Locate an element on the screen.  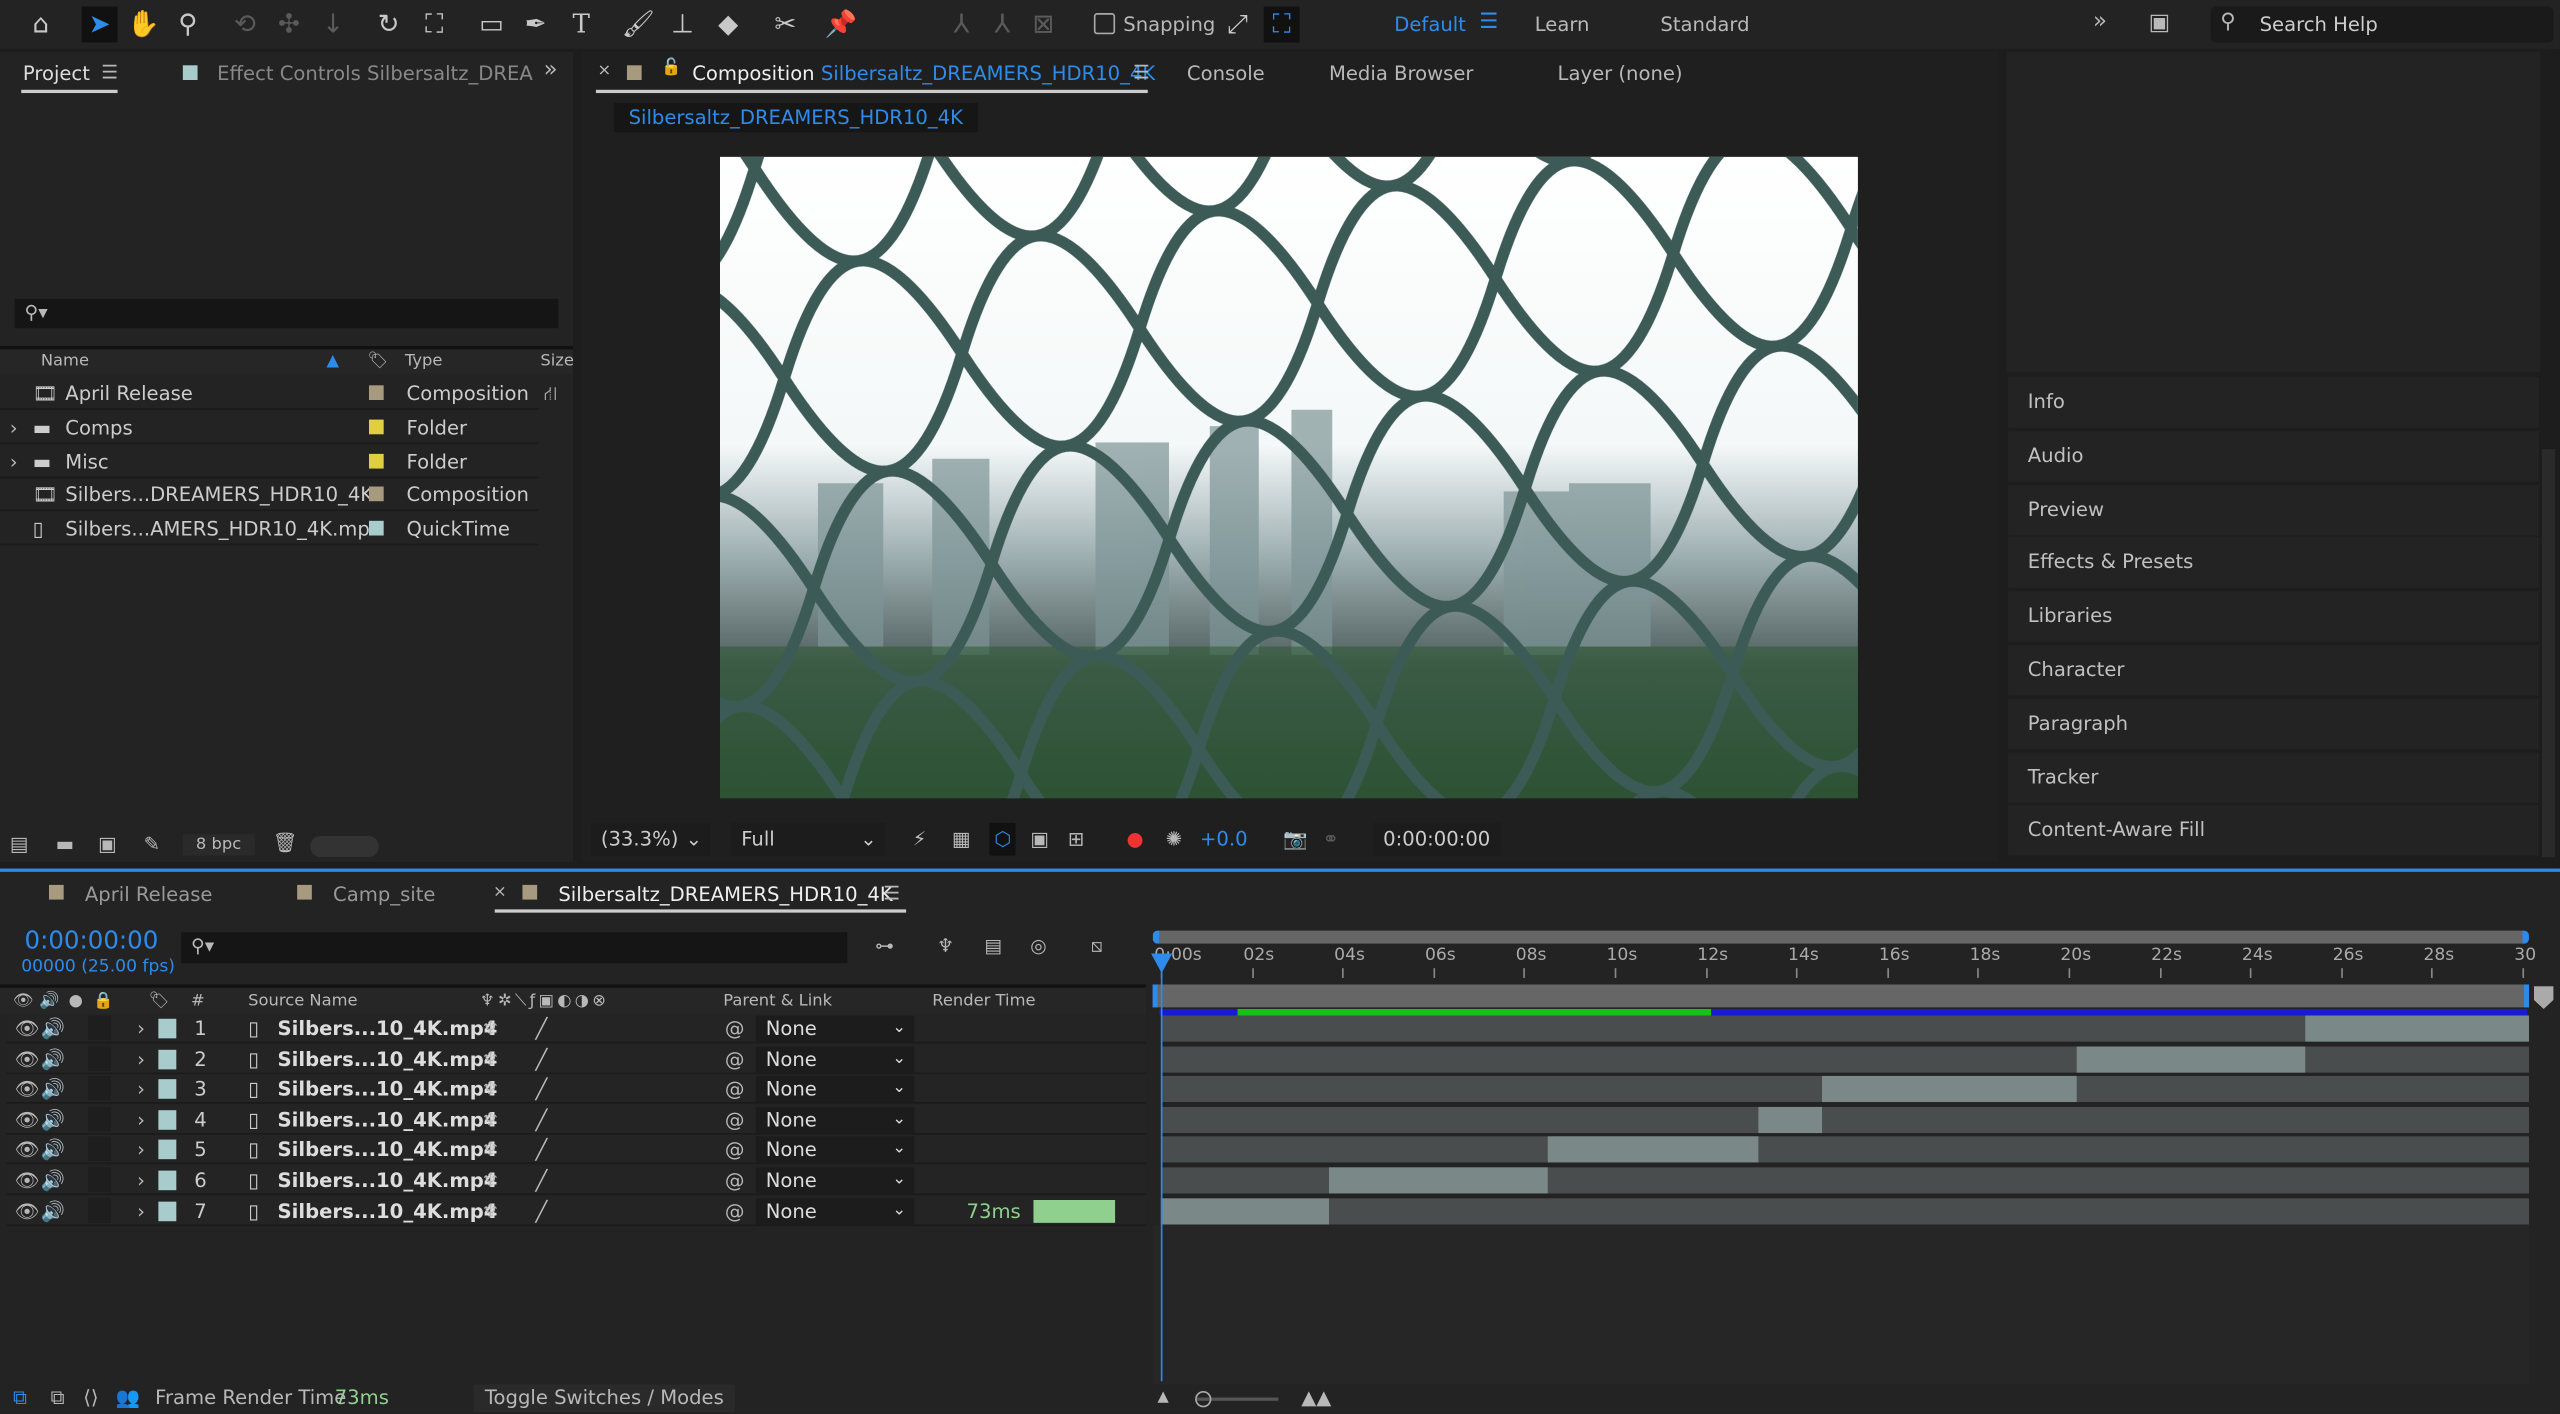
magnification-dropdown: (33.3%) ⌄ is located at coordinates (651, 839).